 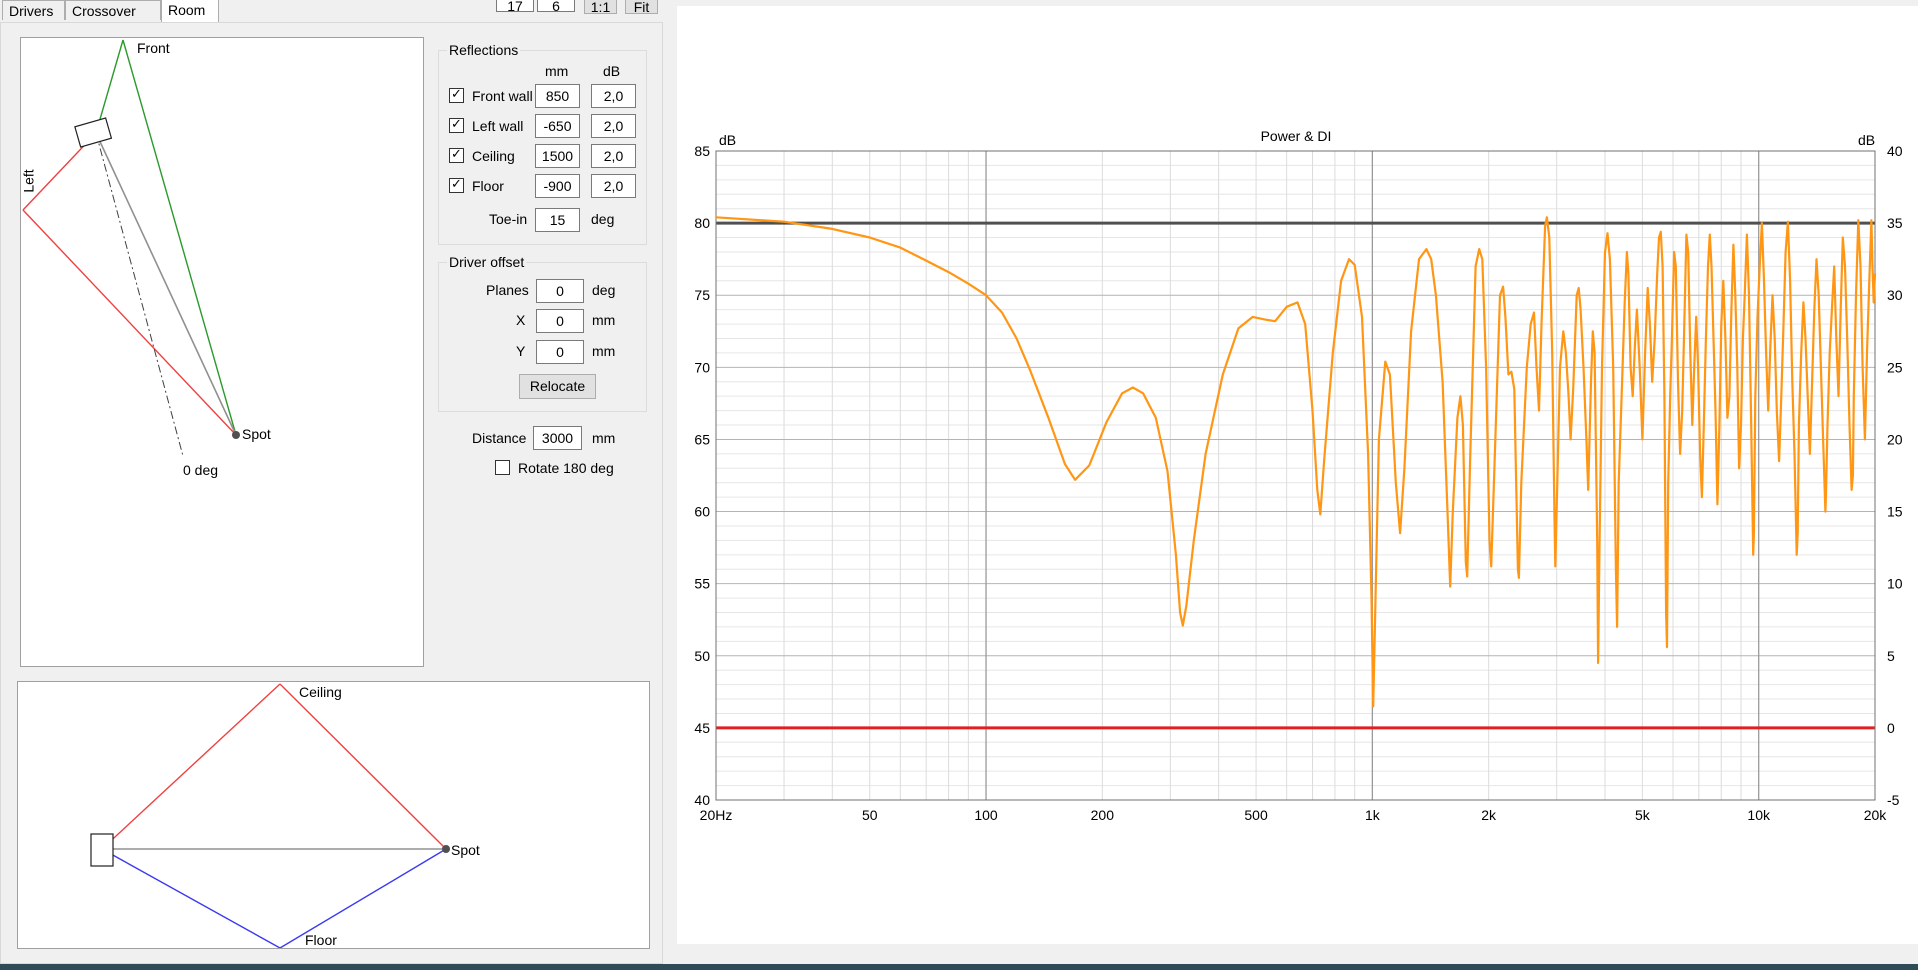 I want to click on x-tick-label: 20Hz, so click(x=716, y=815).